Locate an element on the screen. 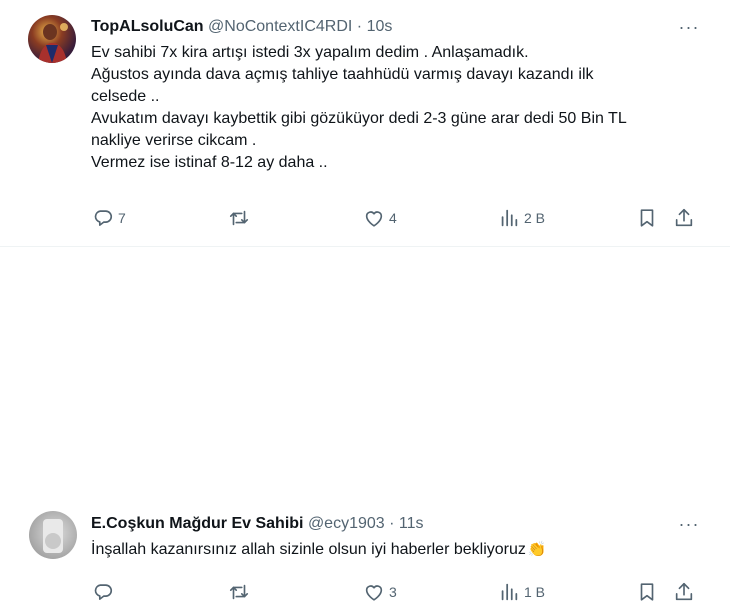 Image resolution: width=730 pixels, height=604 pixels. tweet-header: TopALsoluCan @NoContextIC4RDI · 10s is located at coordinates (241, 27).